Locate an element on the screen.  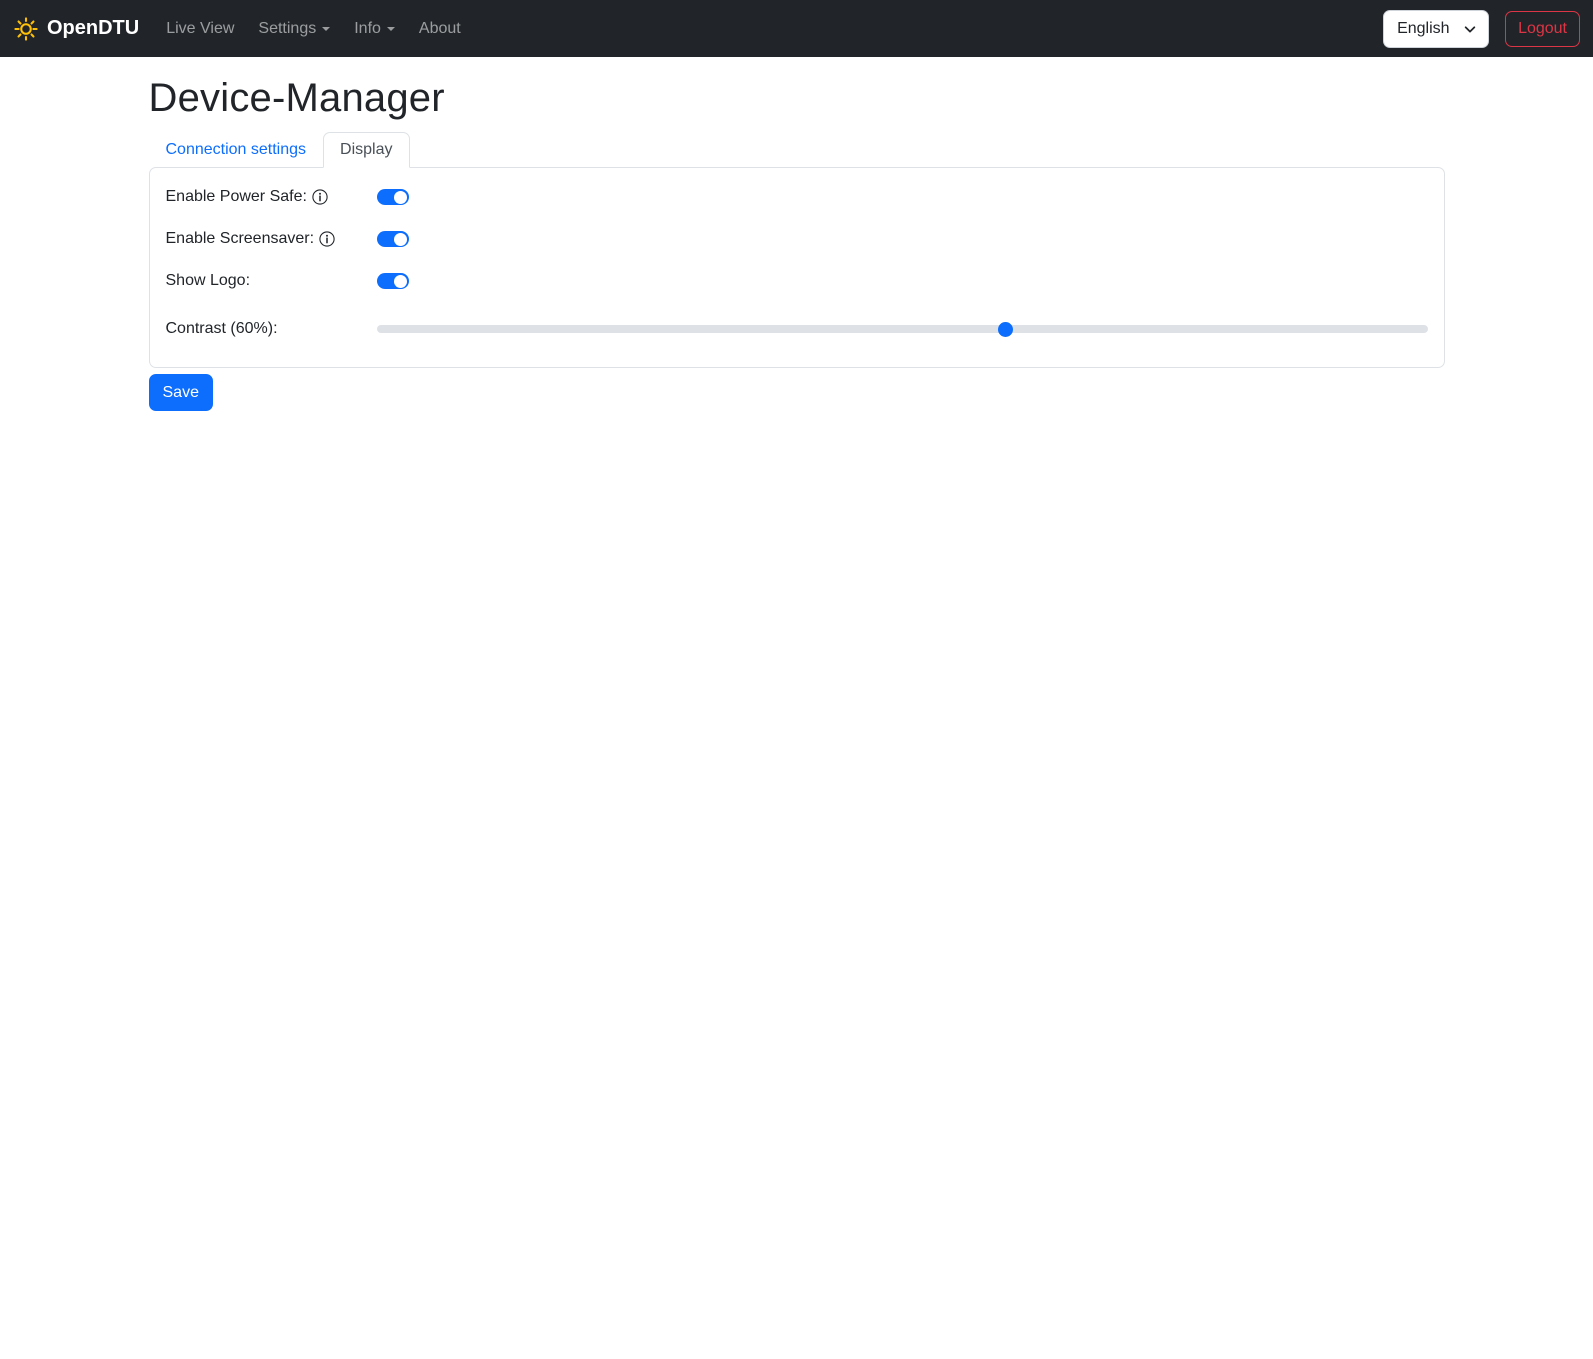
brand-link: OpenDTU is located at coordinates (76, 29).